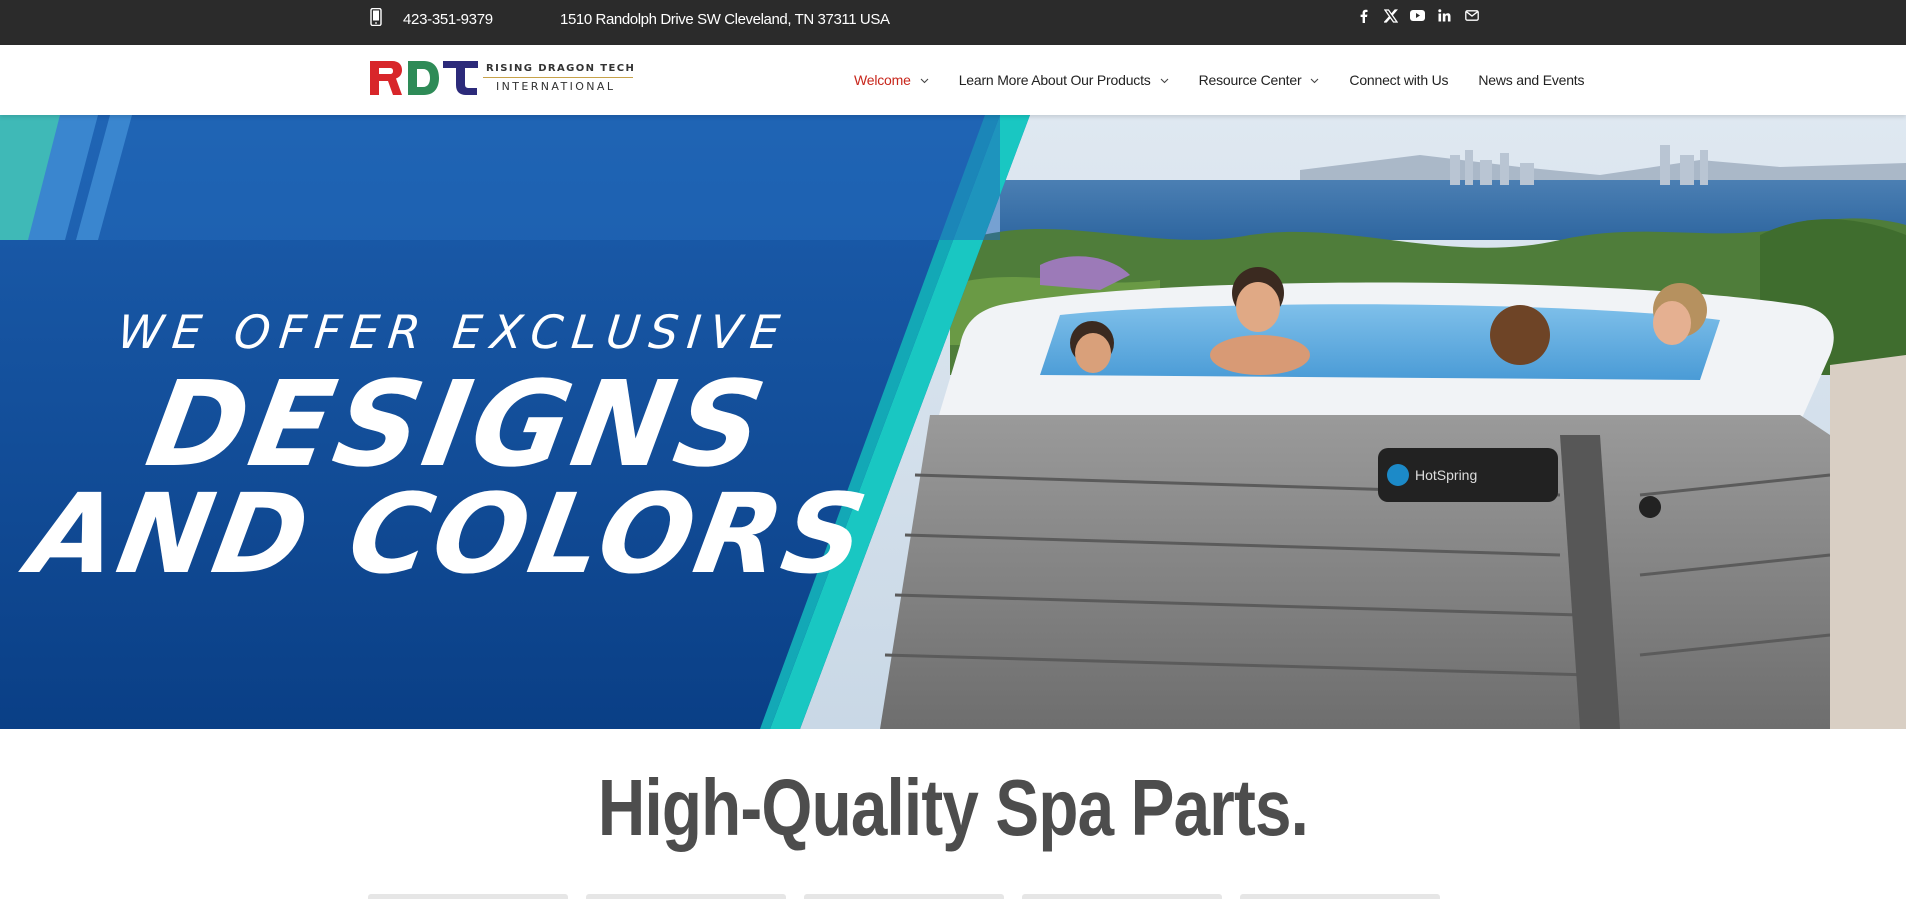 Image resolution: width=1906 pixels, height=899 pixels. I want to click on nav-item-connect: Connect with Us, so click(1398, 80).